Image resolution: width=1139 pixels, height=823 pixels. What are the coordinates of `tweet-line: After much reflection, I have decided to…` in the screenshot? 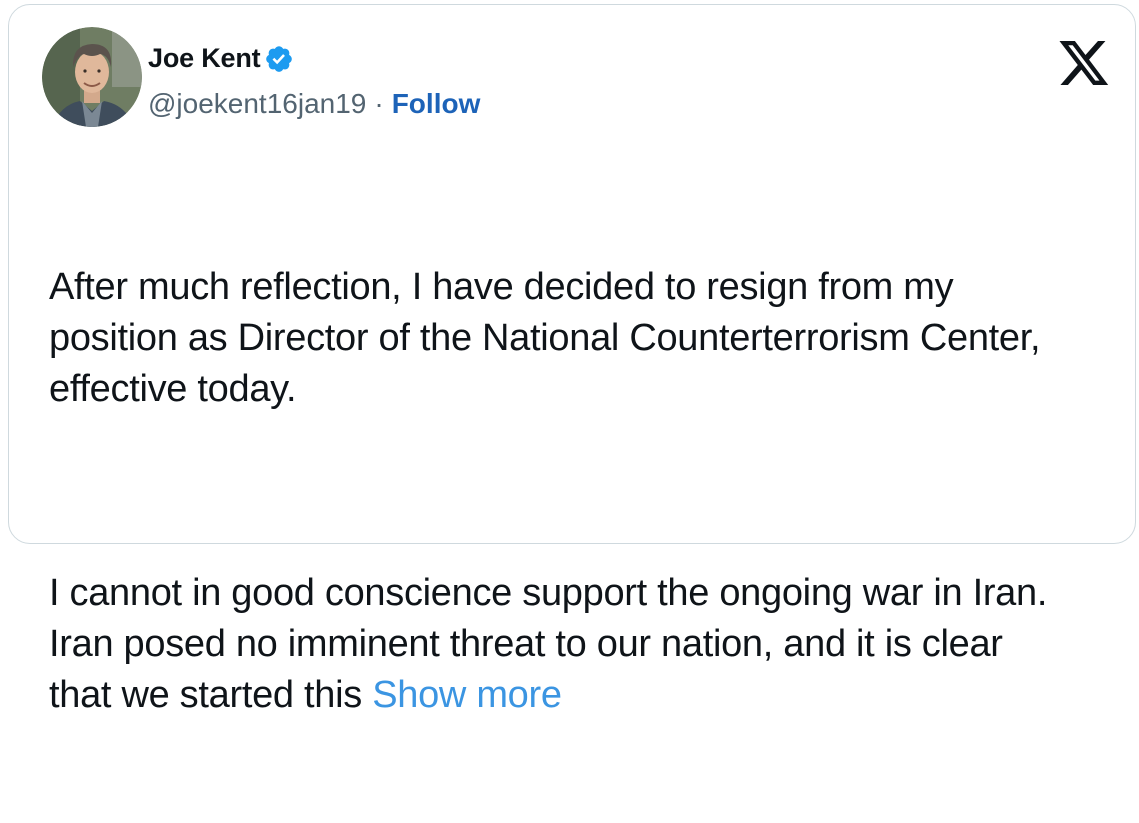 It's located at (501, 287).